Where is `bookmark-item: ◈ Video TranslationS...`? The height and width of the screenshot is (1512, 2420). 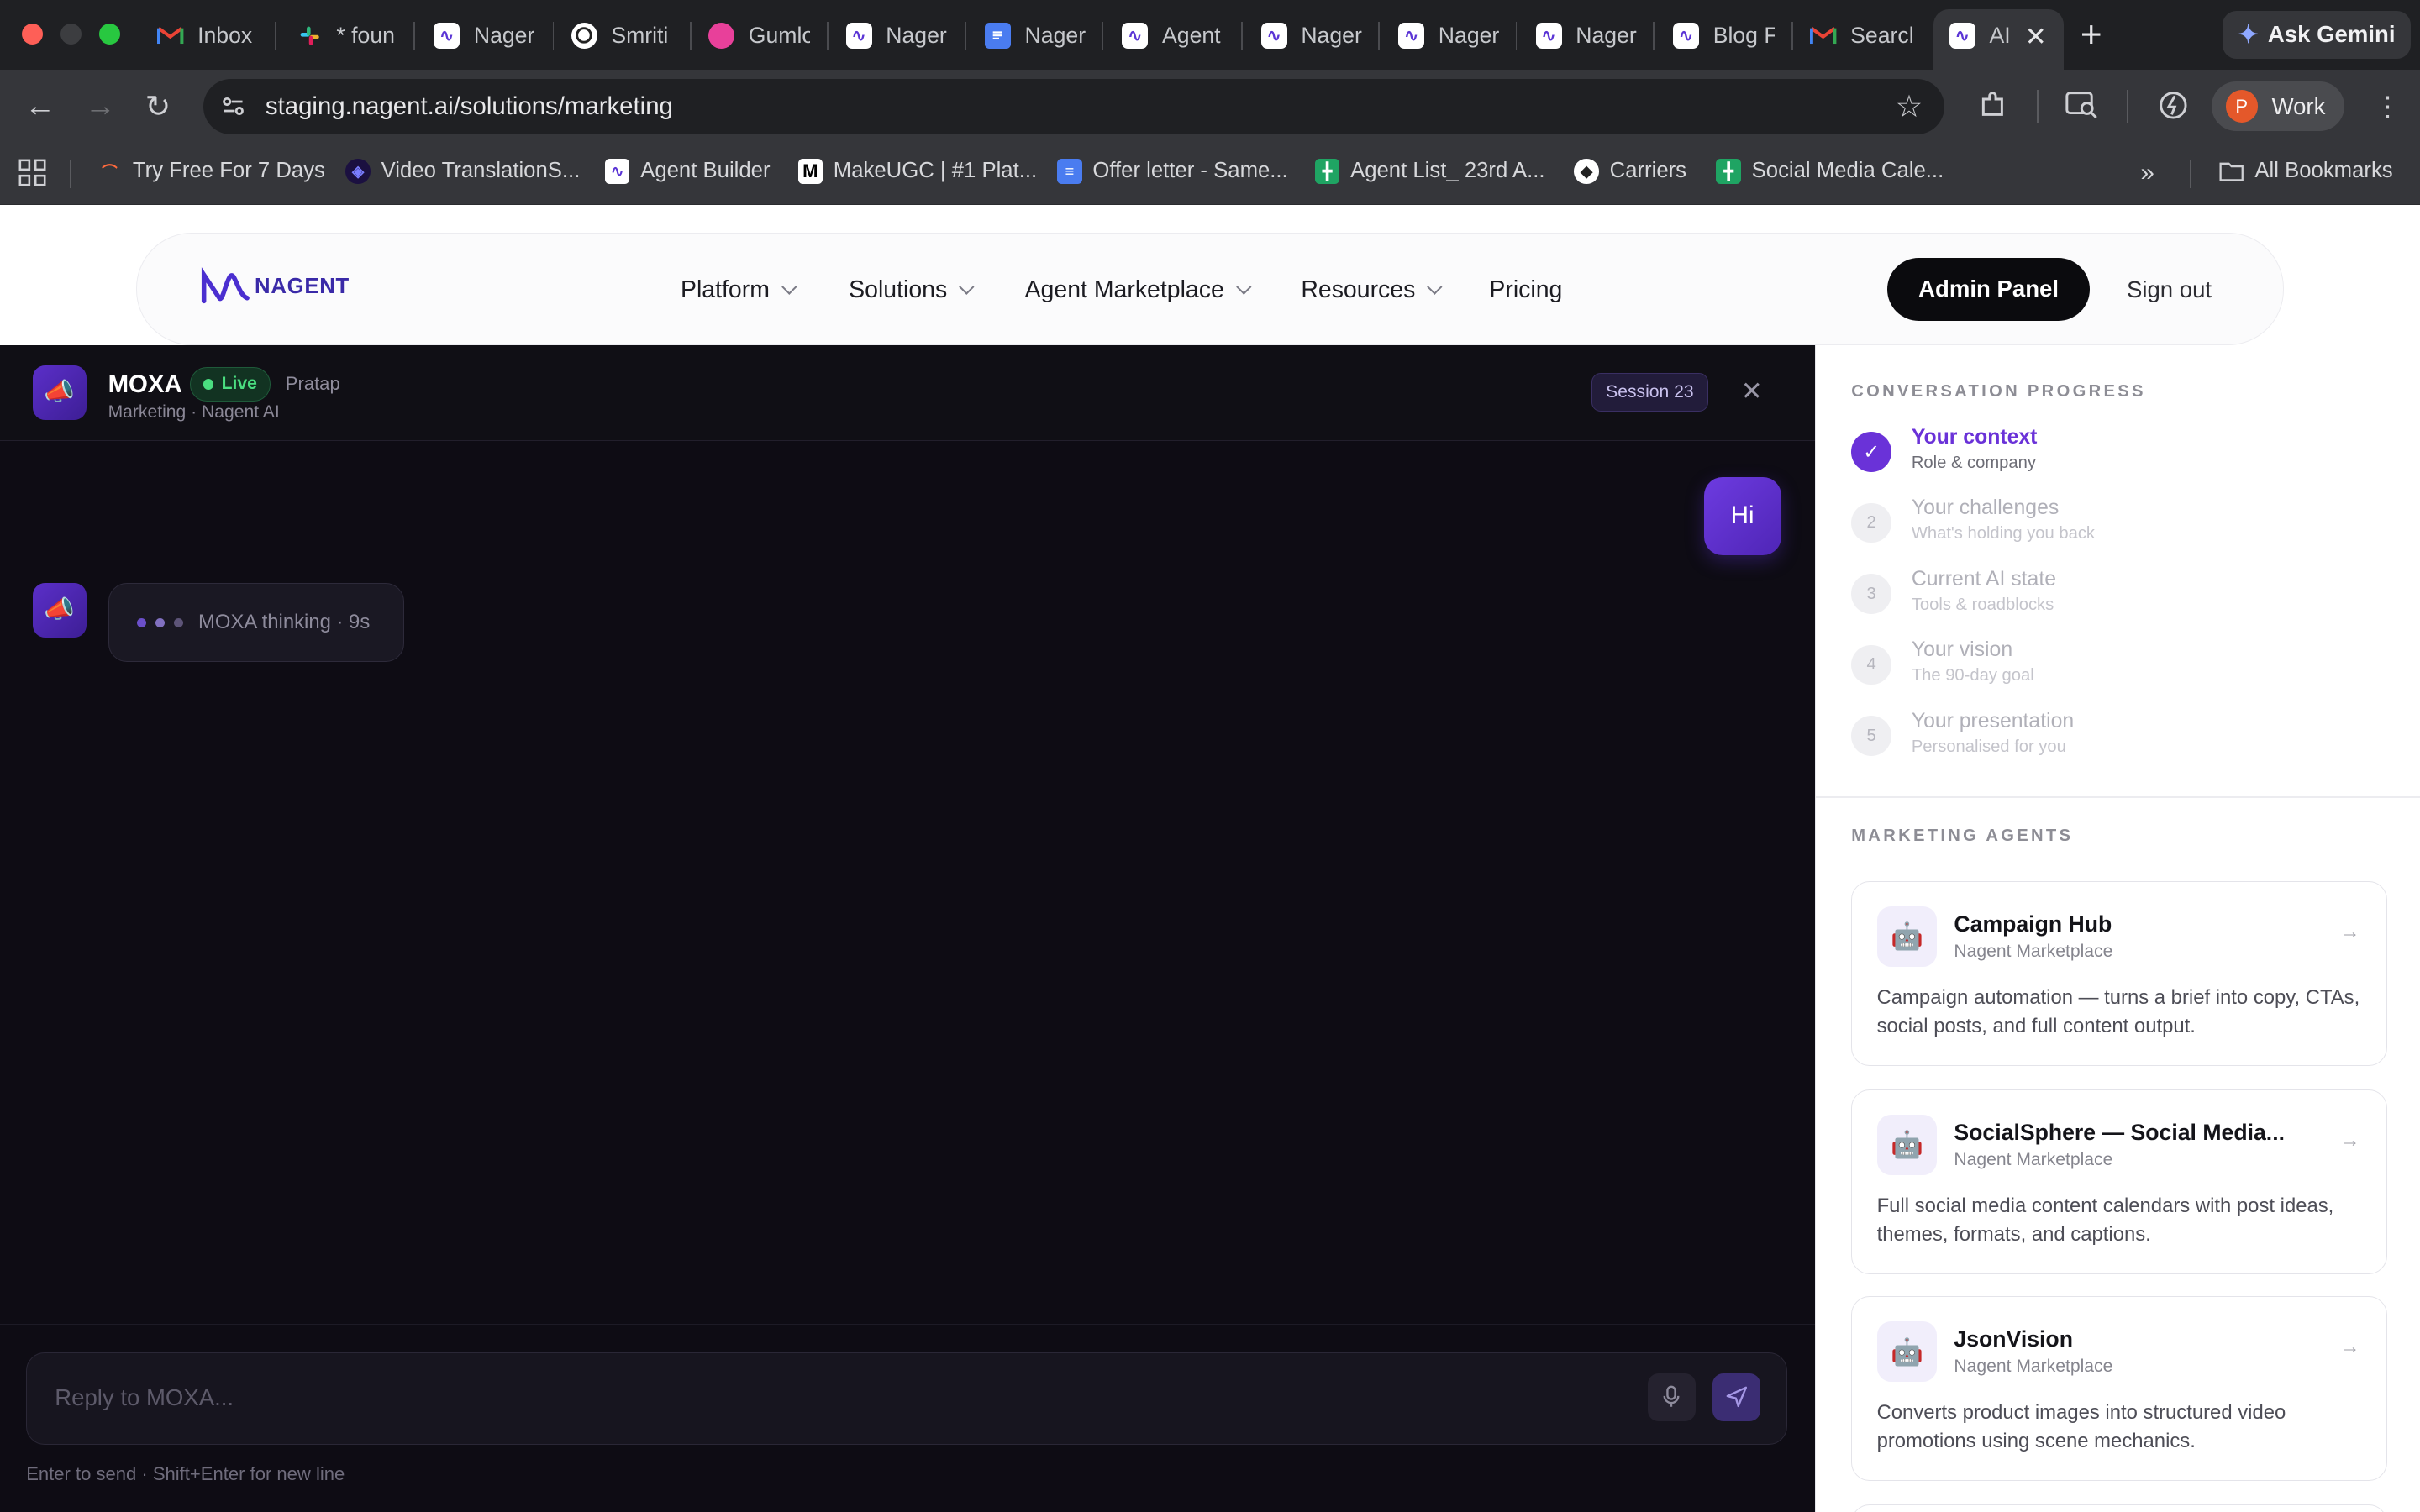
bookmark-item: ◈ Video TranslationS... is located at coordinates (463, 171).